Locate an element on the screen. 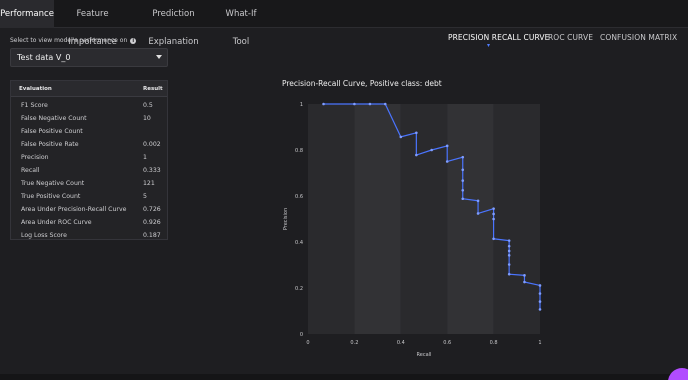 This screenshot has width=688, height=380. y-axis-title: Precision is located at coordinates (286, 219).